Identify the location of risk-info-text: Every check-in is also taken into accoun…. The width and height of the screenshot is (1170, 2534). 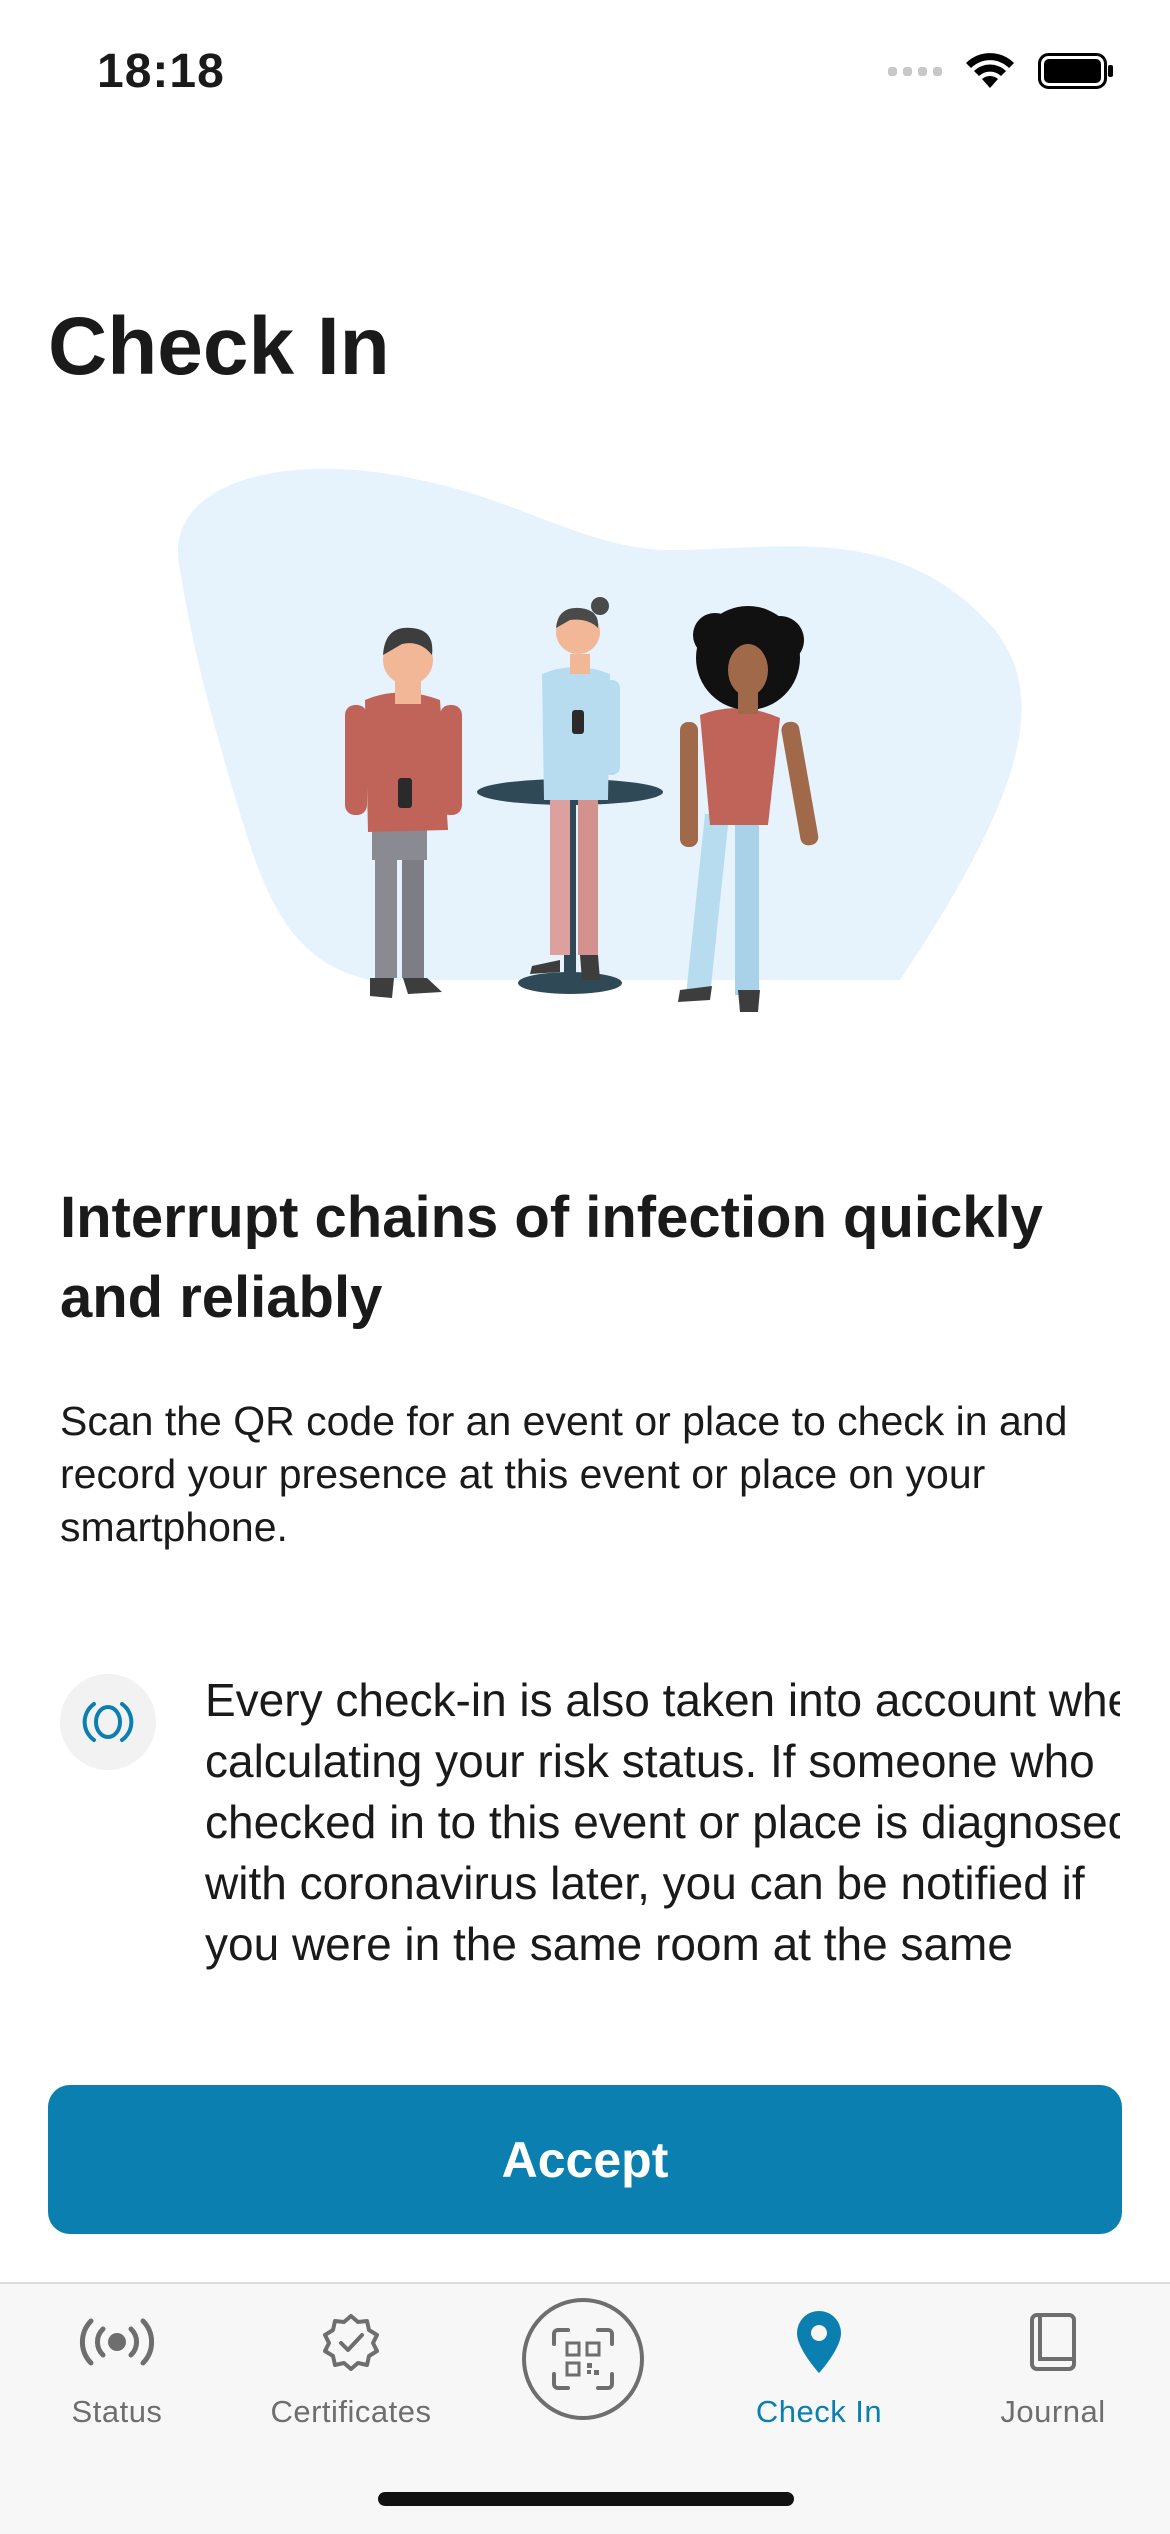
(662, 1822).